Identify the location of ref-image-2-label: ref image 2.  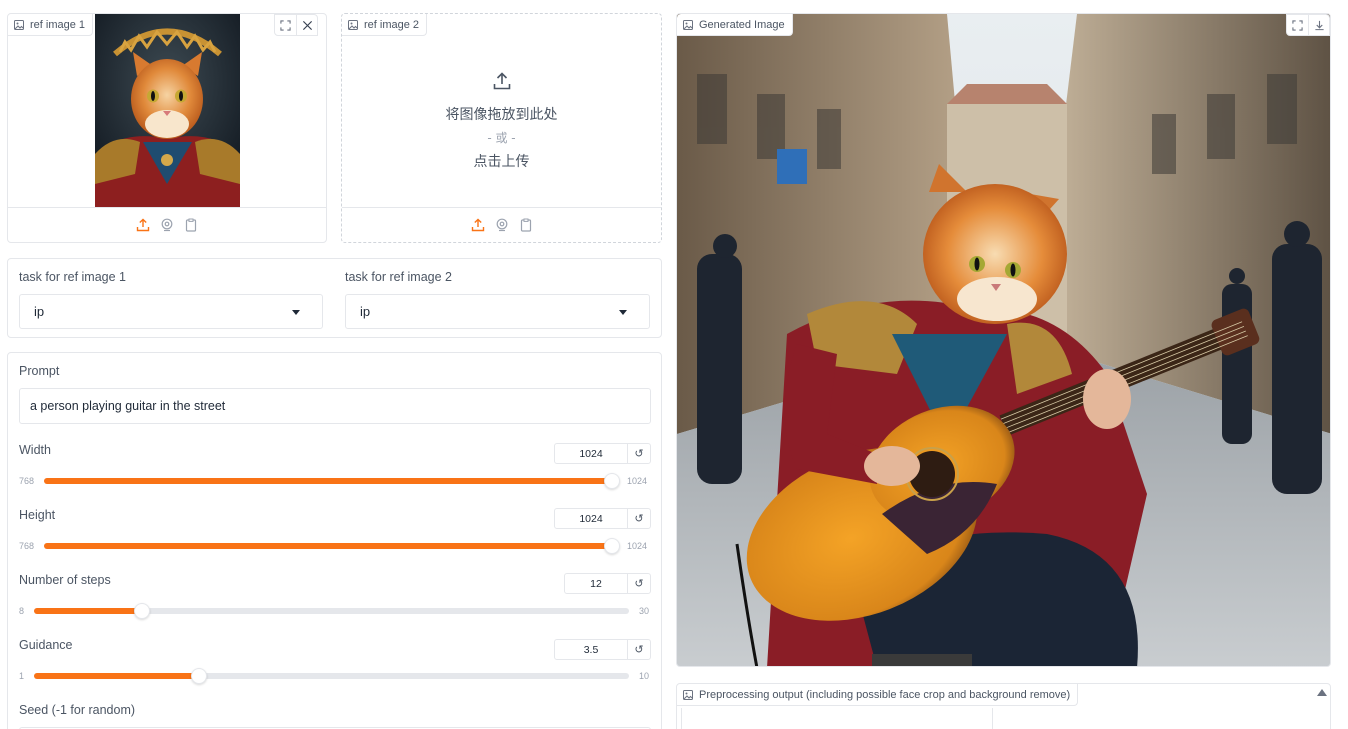
(385, 25).